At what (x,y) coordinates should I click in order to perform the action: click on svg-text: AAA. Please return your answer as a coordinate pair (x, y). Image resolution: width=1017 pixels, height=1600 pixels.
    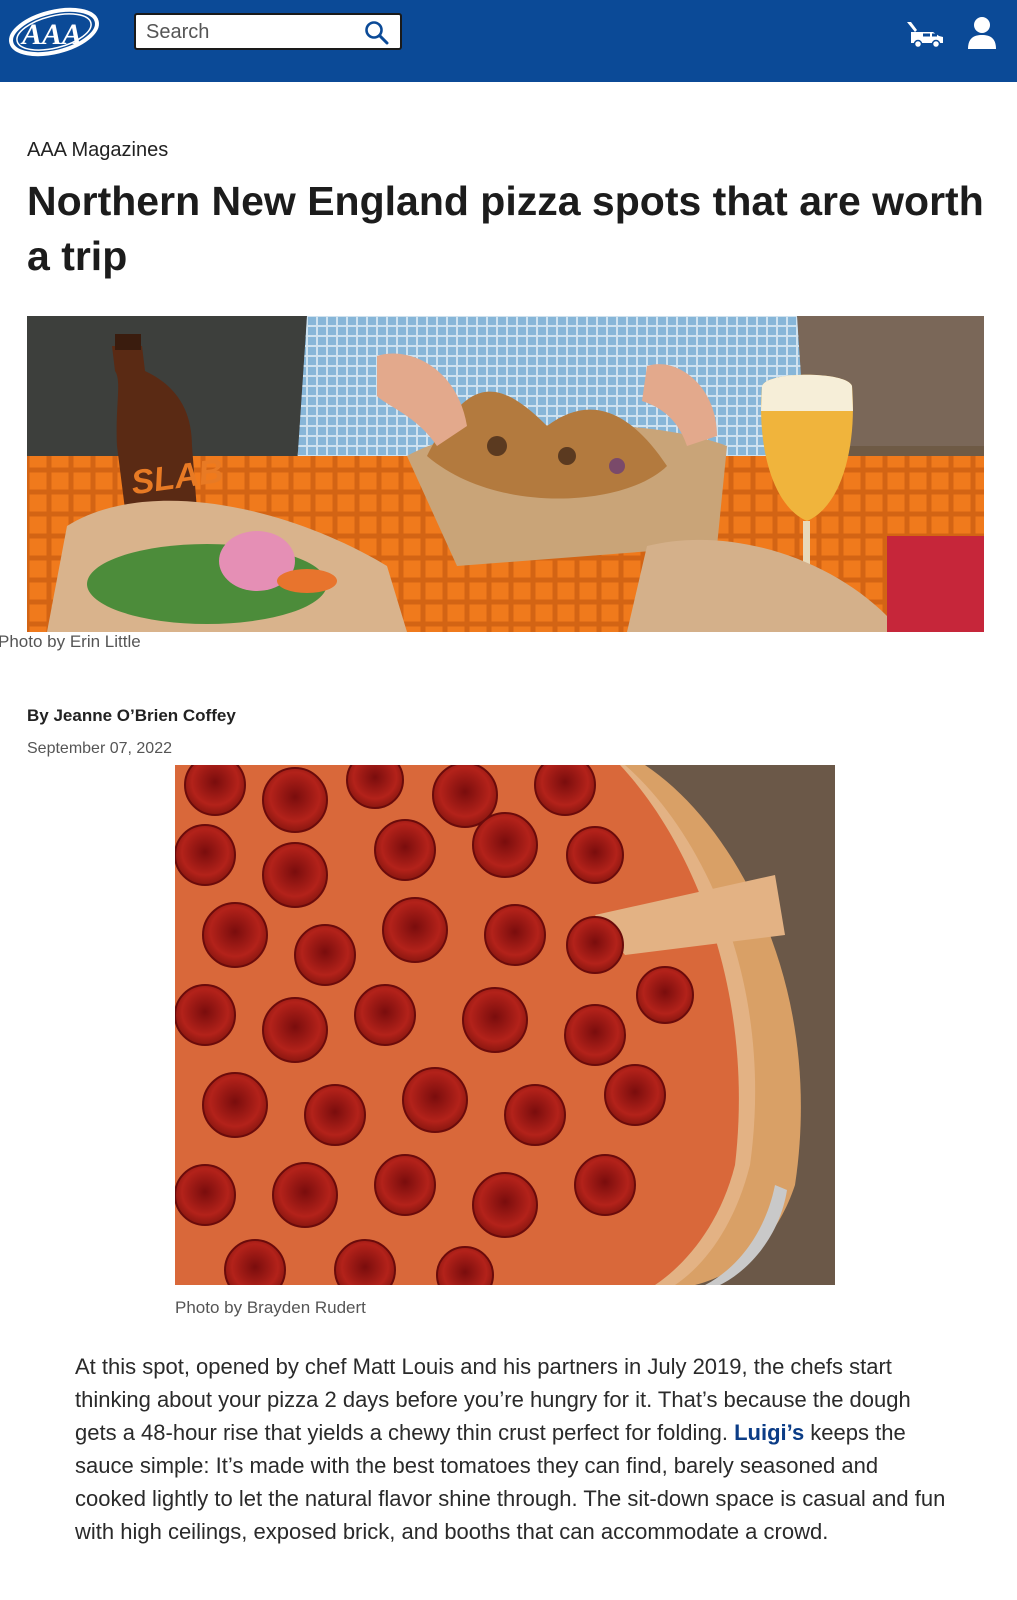
    Looking at the image, I should click on (51, 34).